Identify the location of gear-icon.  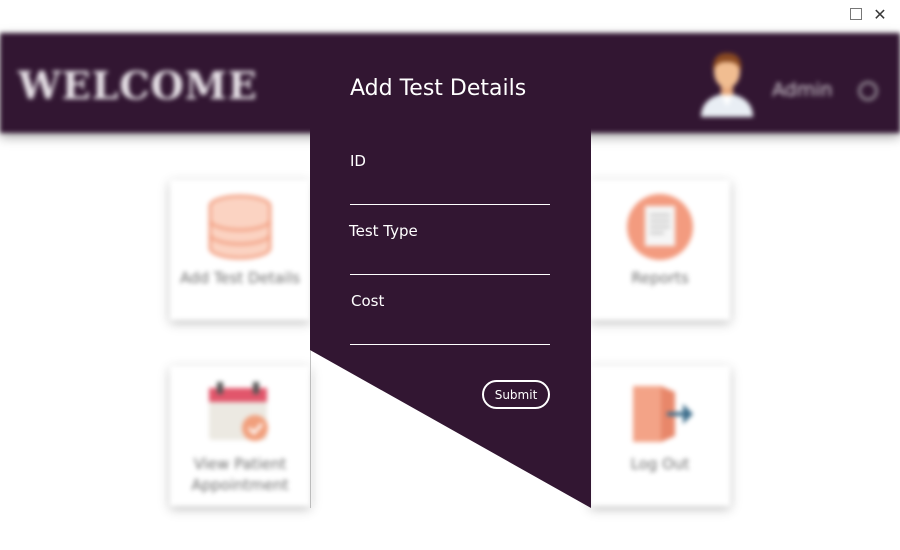
(868, 91).